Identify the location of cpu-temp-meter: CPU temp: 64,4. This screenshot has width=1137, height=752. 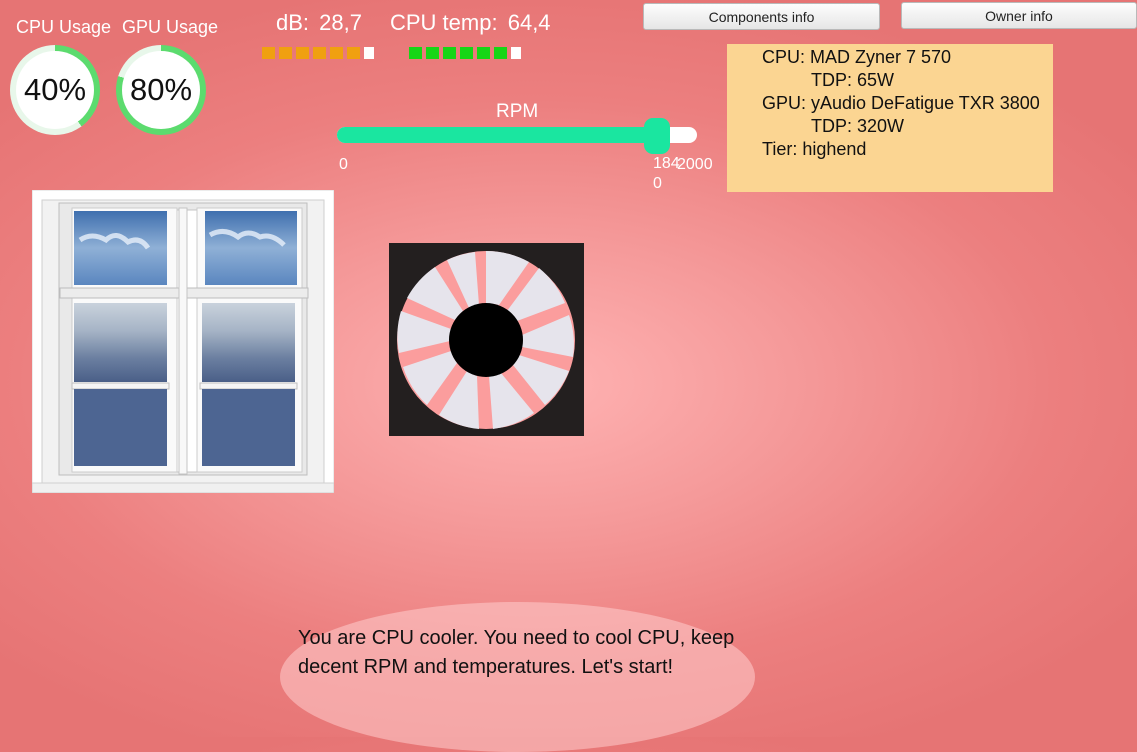
(470, 23).